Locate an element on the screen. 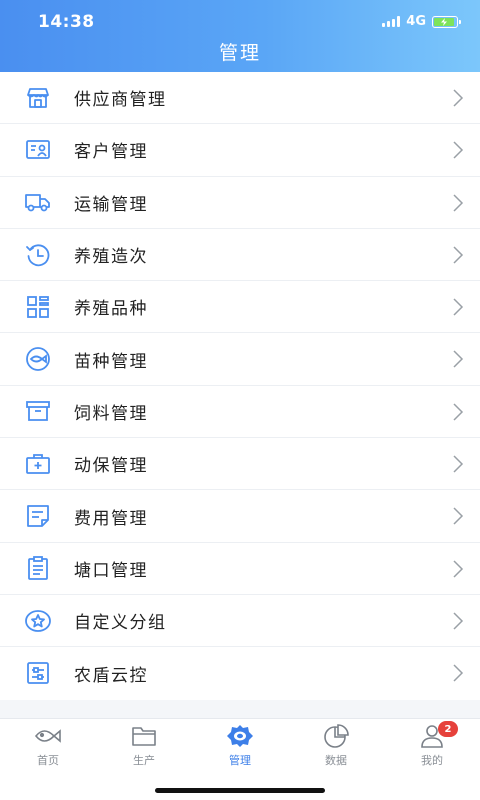 Image resolution: width=480 pixels, height=800 pixels. tab-label: 管理 is located at coordinates (240, 760).